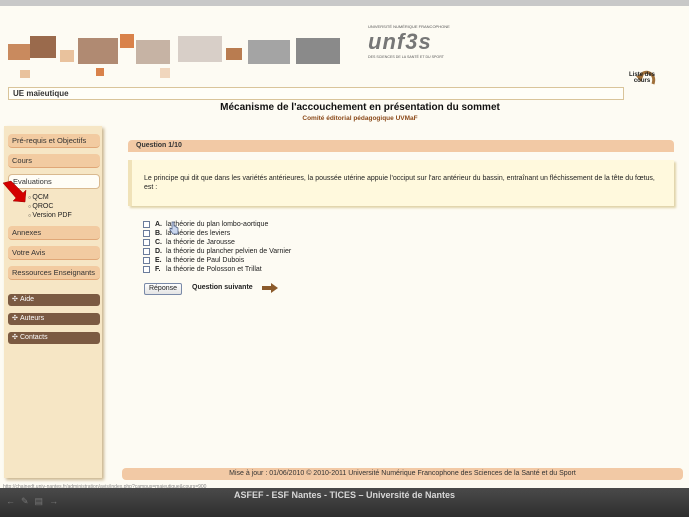  What do you see at coordinates (40, 206) in the screenshot?
I see `sidebar-subitem-qroc: QROC` at bounding box center [40, 206].